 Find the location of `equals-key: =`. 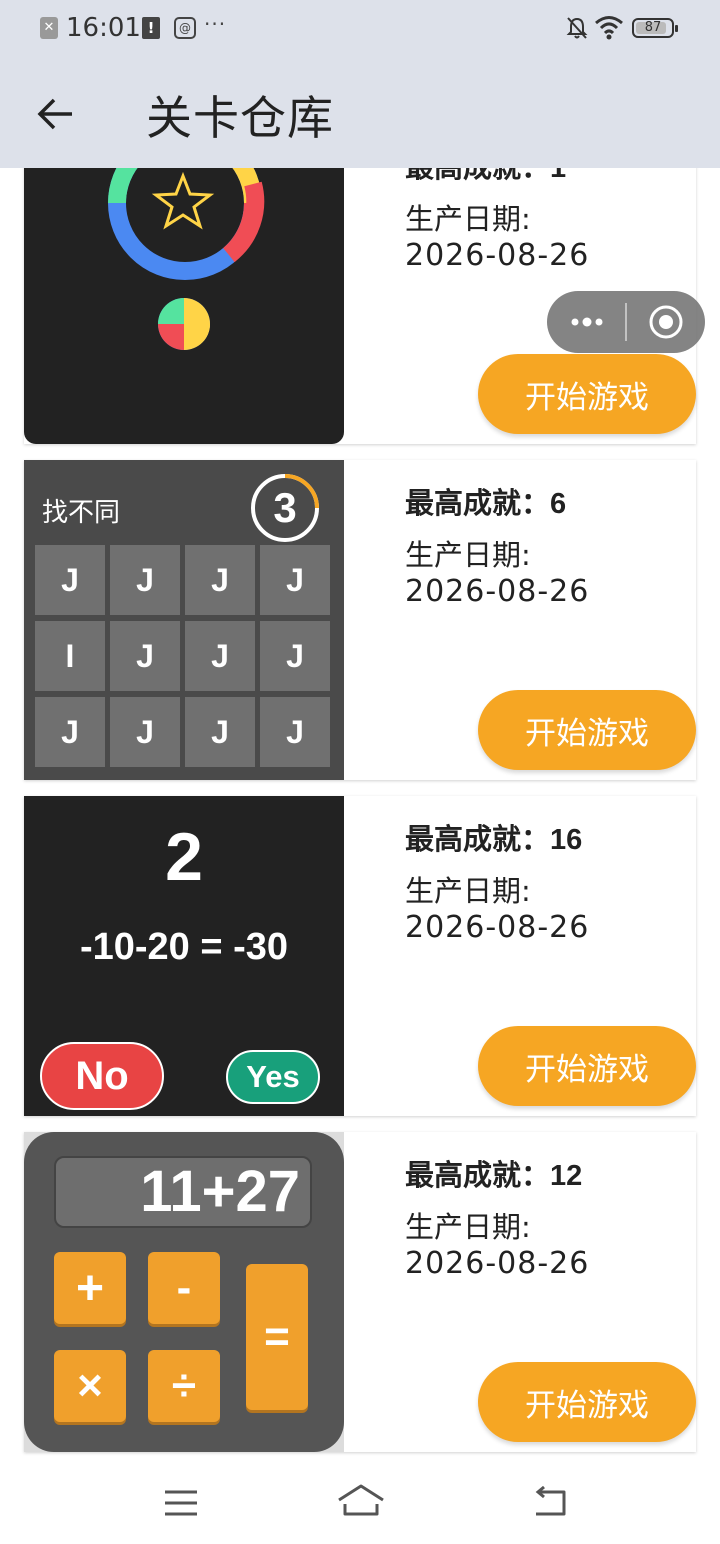

equals-key: = is located at coordinates (277, 1337).